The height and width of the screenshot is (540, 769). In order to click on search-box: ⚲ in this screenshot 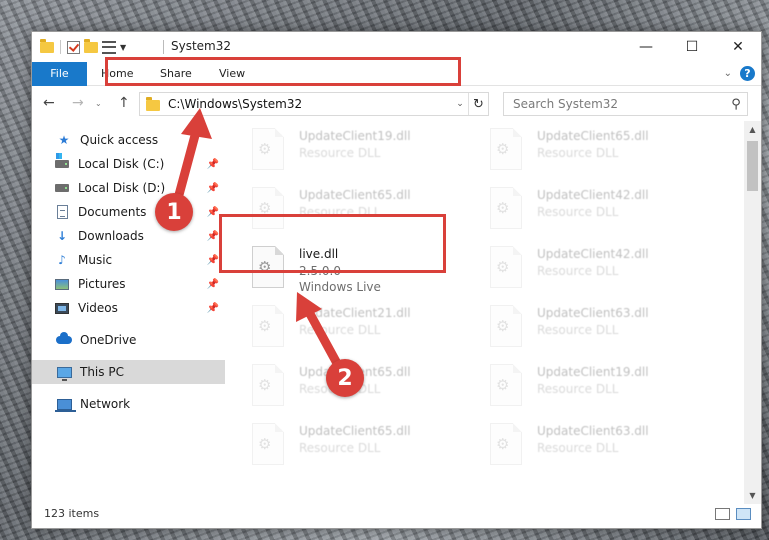, I will do `click(625, 104)`.